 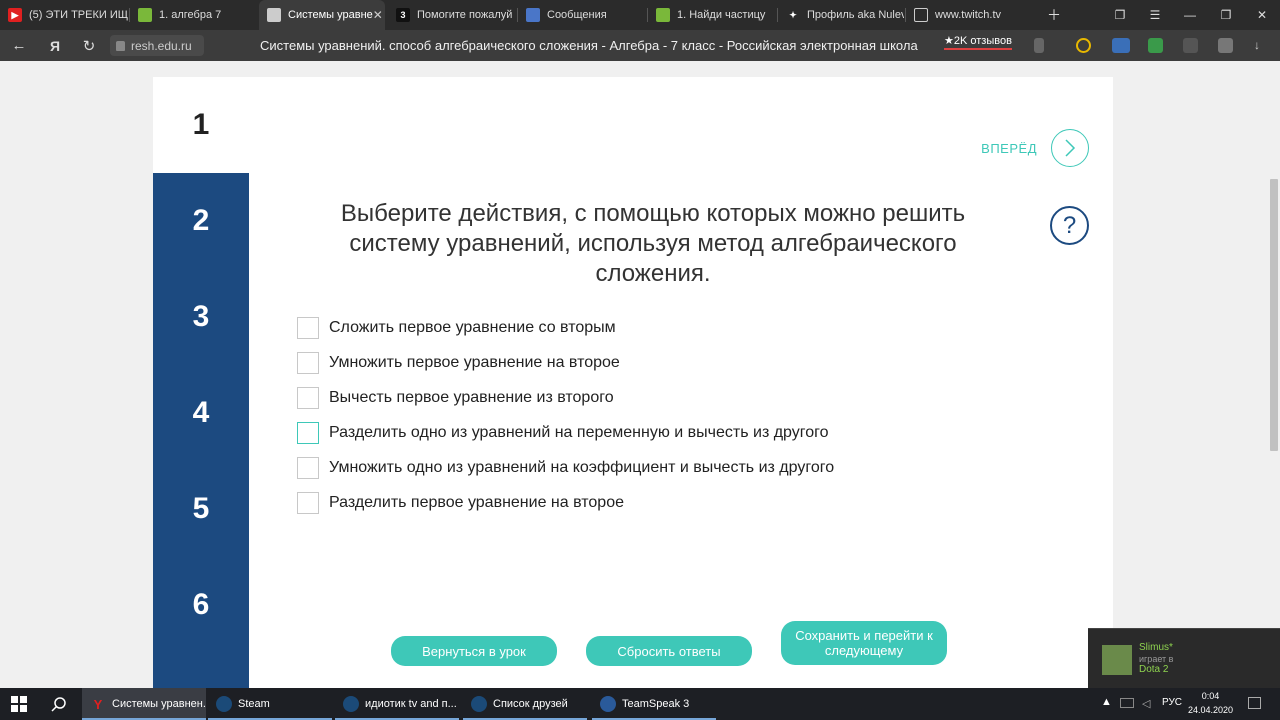 I want to click on answer-option: Разделить первое уравнение на второе, so click(x=460, y=503).